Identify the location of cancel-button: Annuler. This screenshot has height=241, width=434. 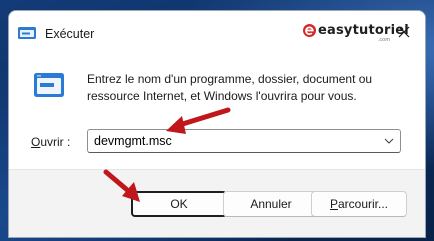
(271, 204).